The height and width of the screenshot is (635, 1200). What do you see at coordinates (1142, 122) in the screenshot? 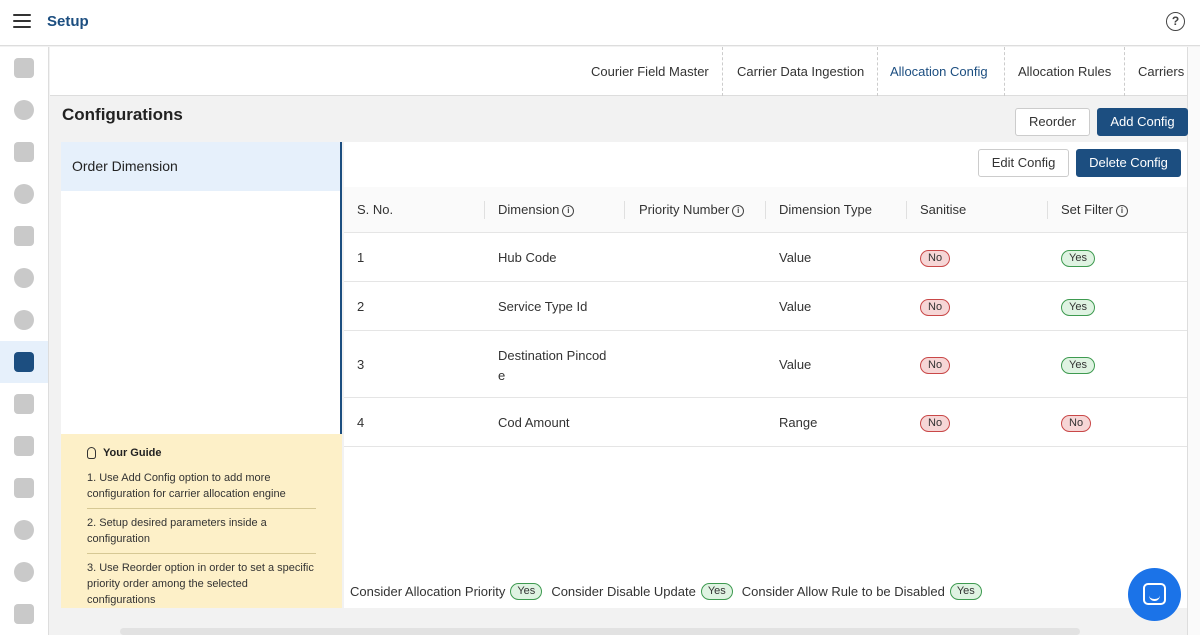
I see `add-config-button: Add Config` at bounding box center [1142, 122].